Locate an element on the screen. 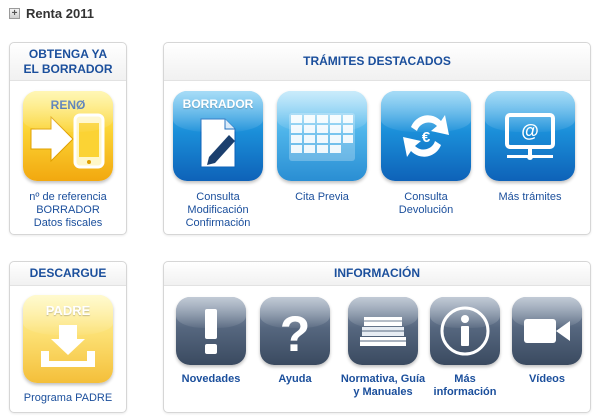 This screenshot has height=417, width=600. info-videos-caption: Vídeos is located at coordinates (547, 379).